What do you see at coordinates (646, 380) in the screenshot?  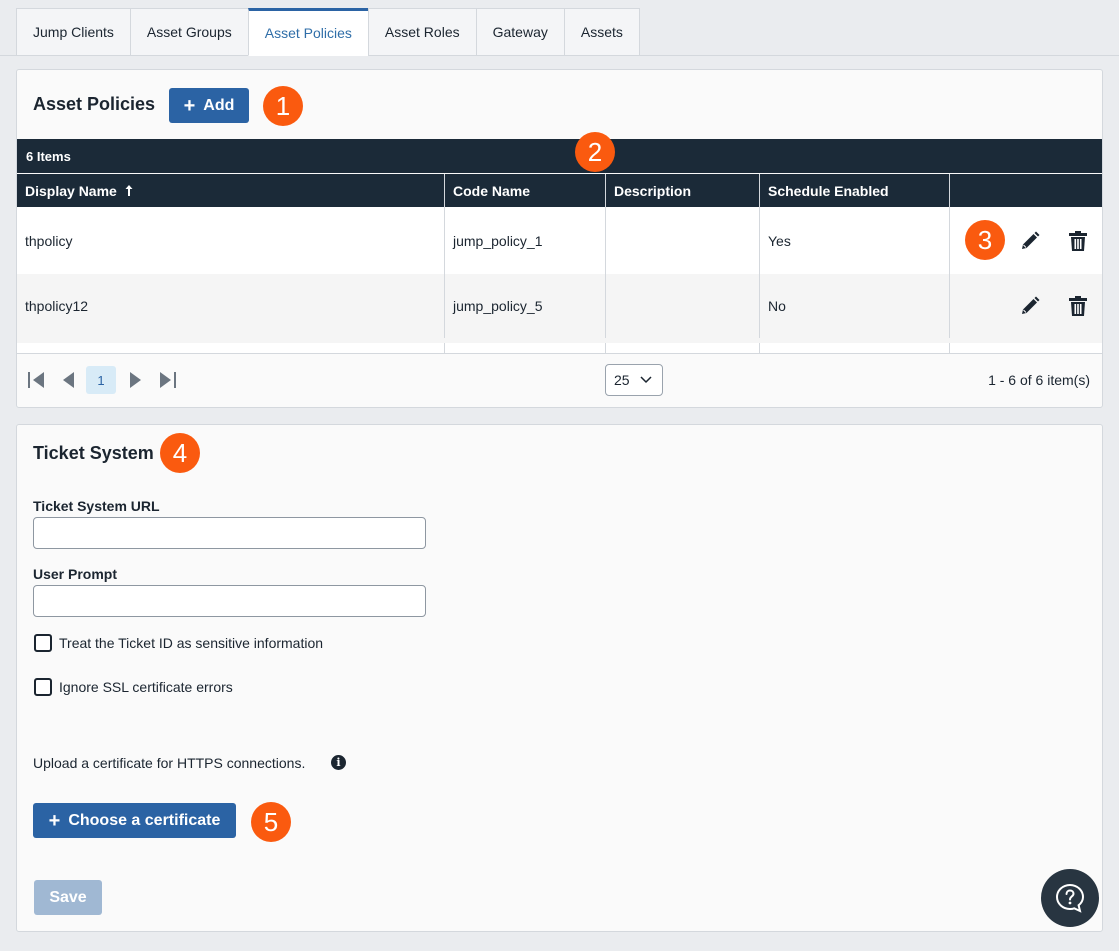 I see `chevron-down-icon` at bounding box center [646, 380].